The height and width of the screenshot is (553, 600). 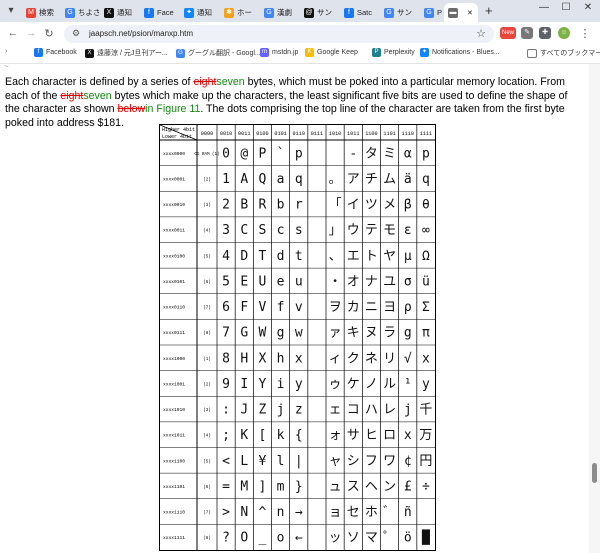 I want to click on browser-tab: M 検索, so click(x=41, y=12).